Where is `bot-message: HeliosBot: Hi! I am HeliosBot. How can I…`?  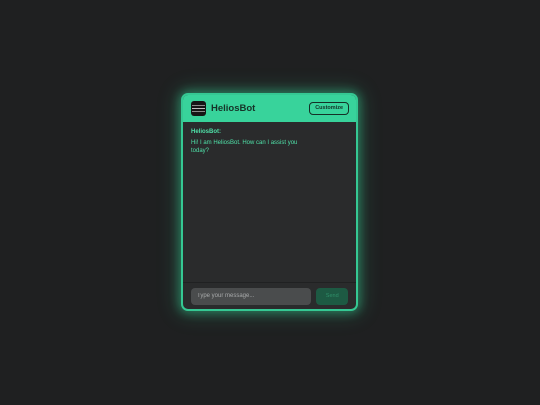 bot-message: HeliosBot: Hi! I am HeliosBot. How can I… is located at coordinates (269, 142).